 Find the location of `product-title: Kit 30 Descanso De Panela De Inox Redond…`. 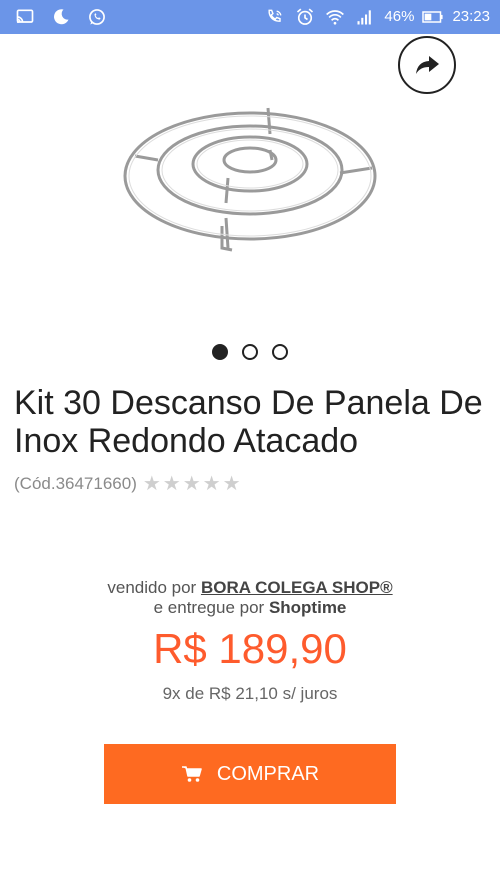

product-title: Kit 30 Descanso De Panela De Inox Redond… is located at coordinates (248, 422).